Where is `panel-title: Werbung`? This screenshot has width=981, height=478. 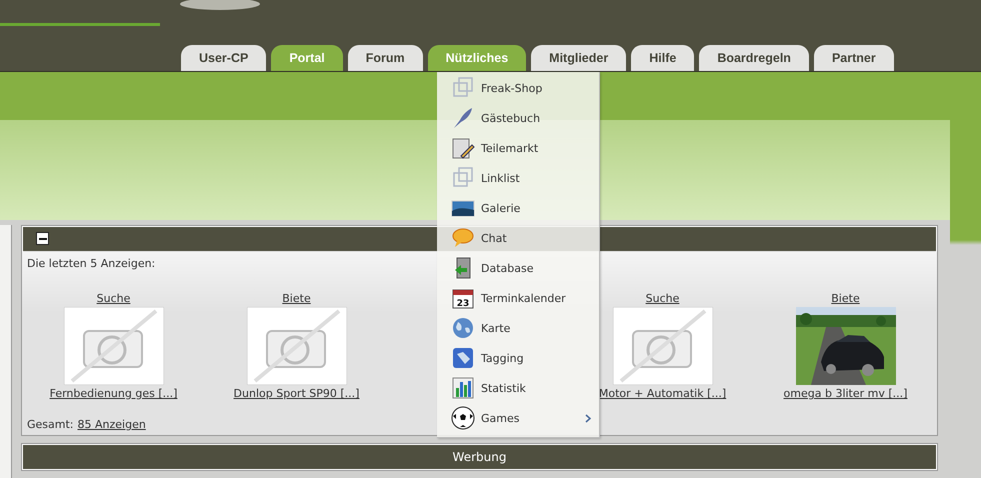
panel-title: Werbung is located at coordinates (479, 457).